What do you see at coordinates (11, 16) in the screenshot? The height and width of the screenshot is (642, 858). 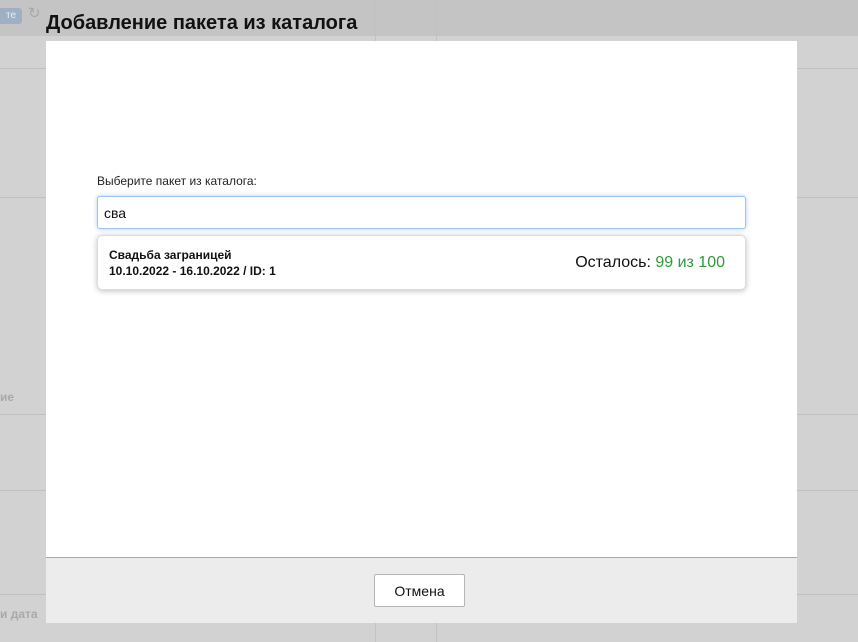 I see `background-button: те` at bounding box center [11, 16].